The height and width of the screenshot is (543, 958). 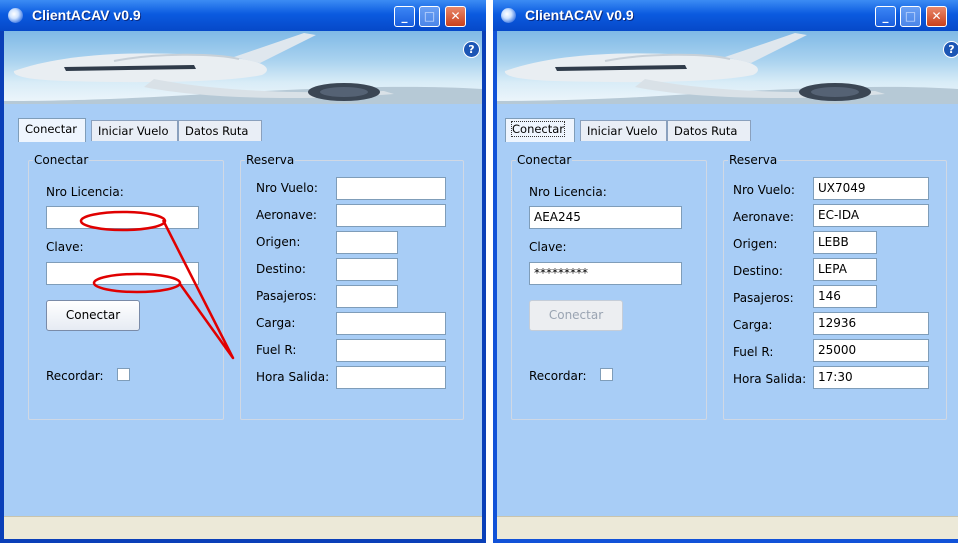 What do you see at coordinates (845, 242) in the screenshot?
I see `origen-input: LEBB` at bounding box center [845, 242].